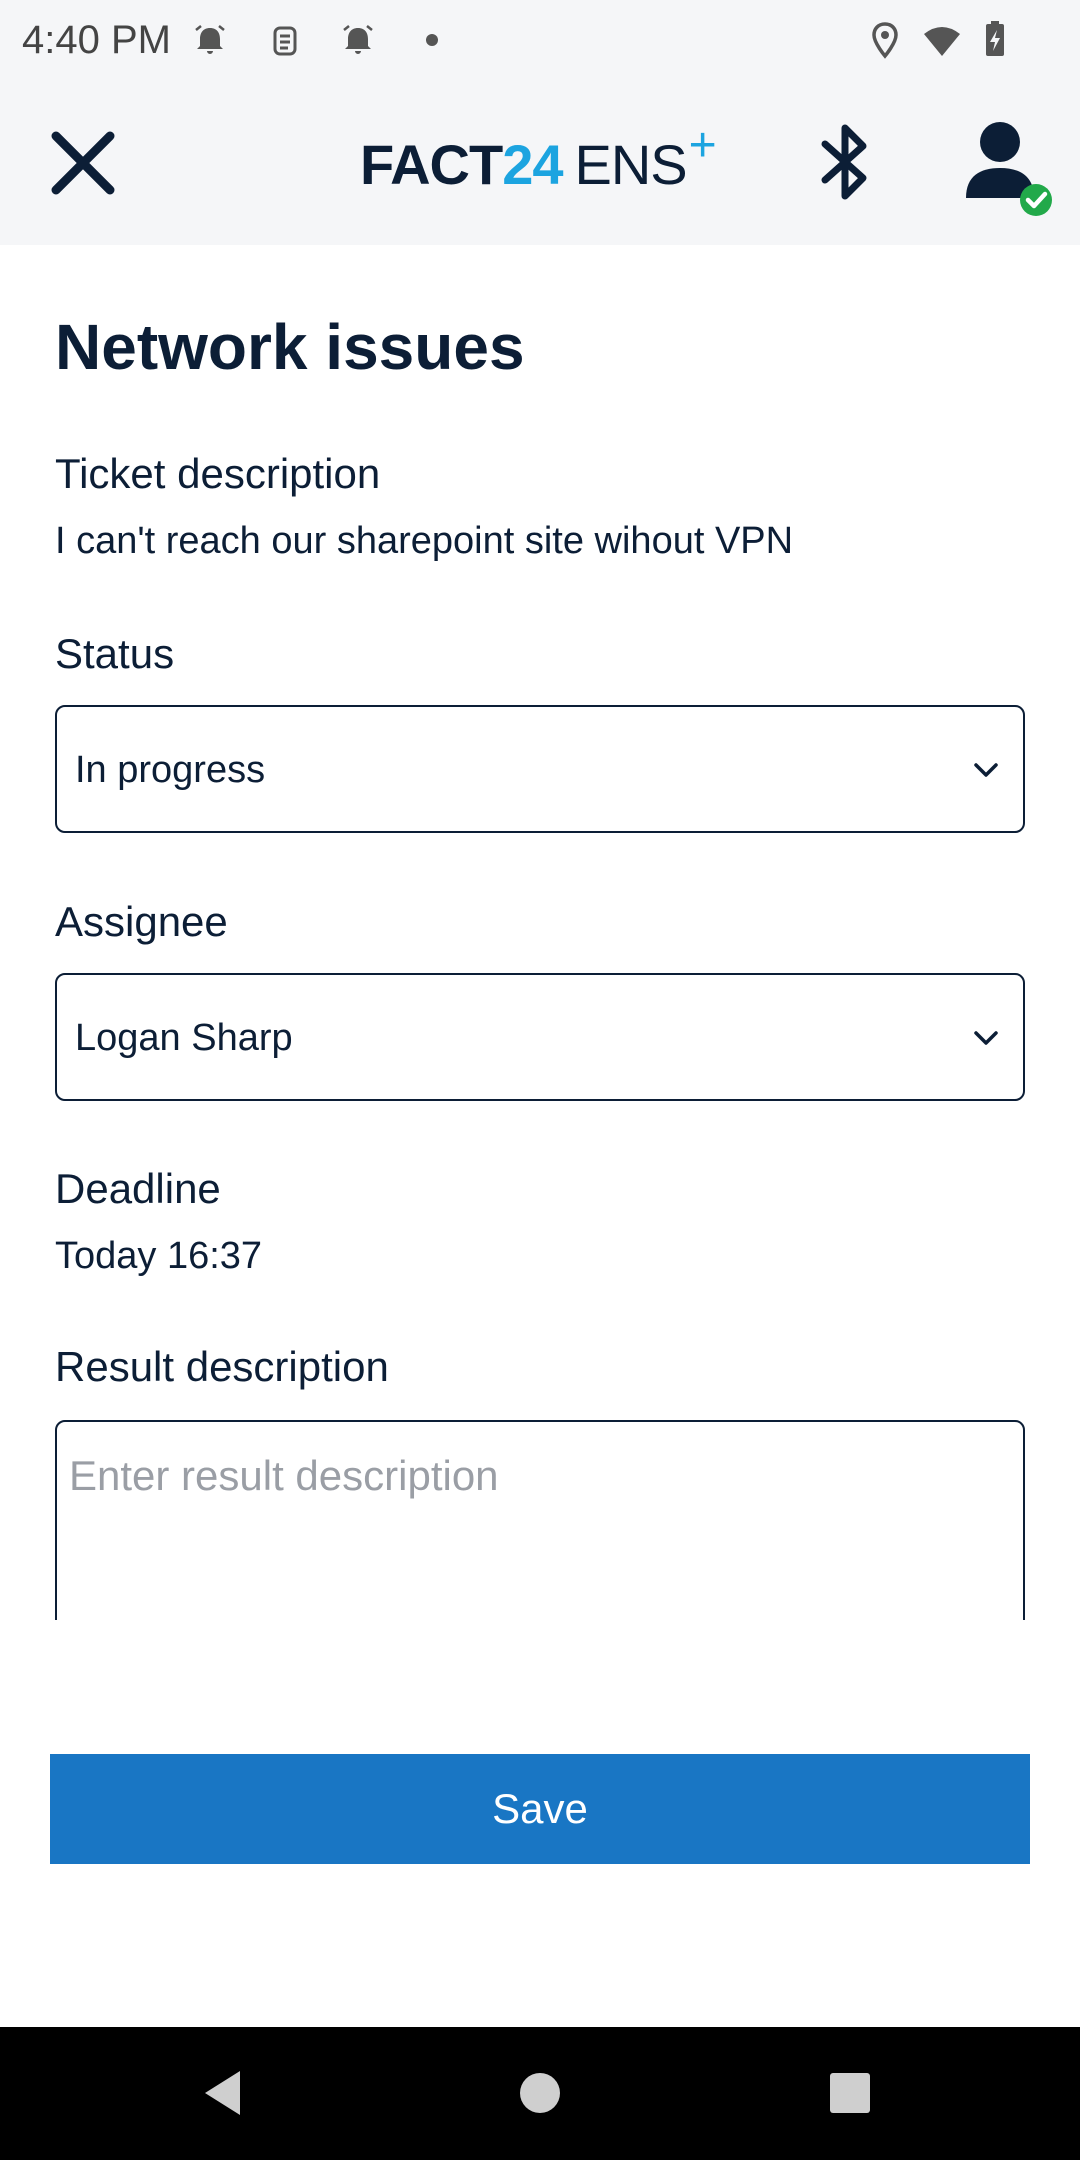 This screenshot has height=2160, width=1080. I want to click on user-icon, so click(1007, 168).